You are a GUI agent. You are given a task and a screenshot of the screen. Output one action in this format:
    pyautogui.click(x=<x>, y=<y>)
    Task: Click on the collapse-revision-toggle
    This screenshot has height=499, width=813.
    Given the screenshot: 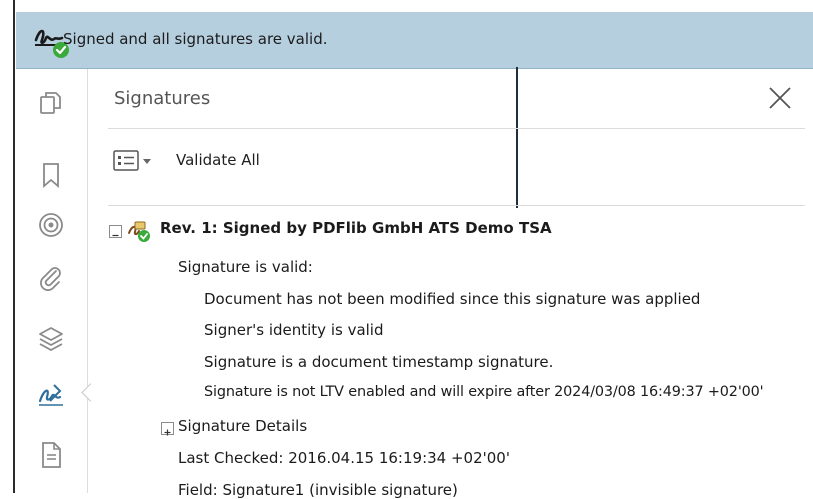 What is the action you would take?
    pyautogui.click(x=115, y=231)
    